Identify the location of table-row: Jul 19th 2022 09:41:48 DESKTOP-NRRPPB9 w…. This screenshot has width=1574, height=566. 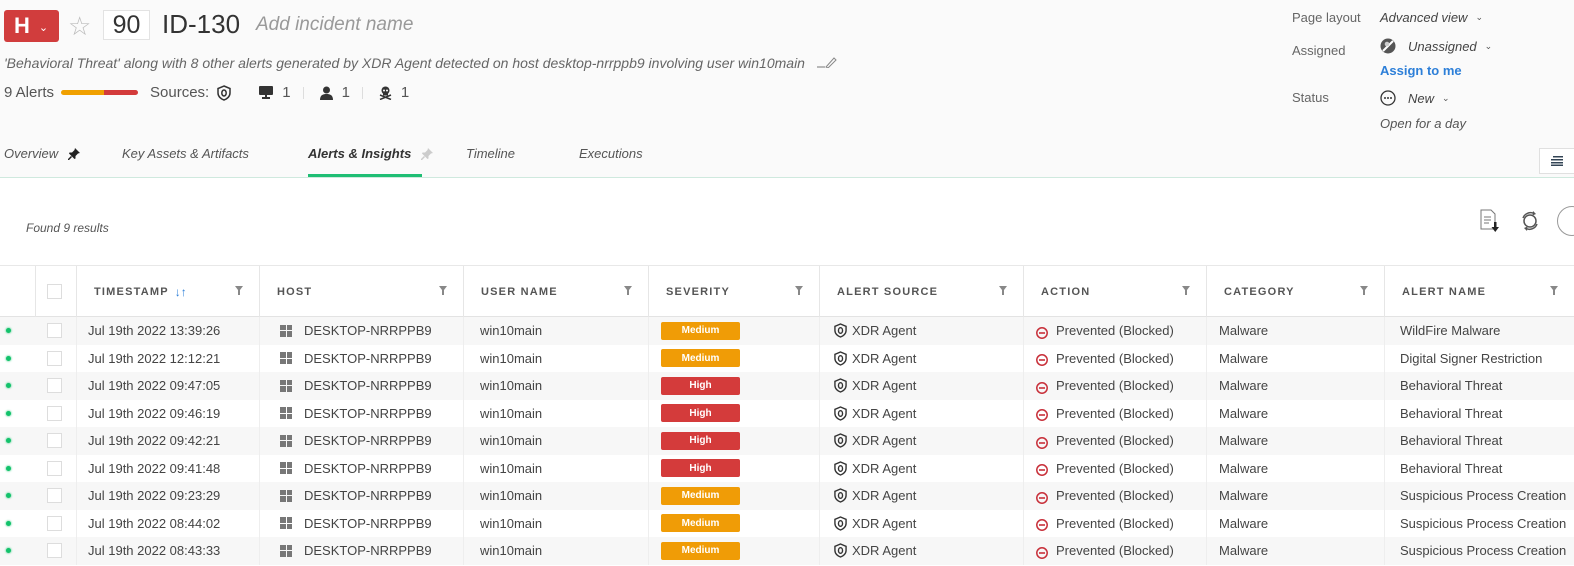
(787, 468).